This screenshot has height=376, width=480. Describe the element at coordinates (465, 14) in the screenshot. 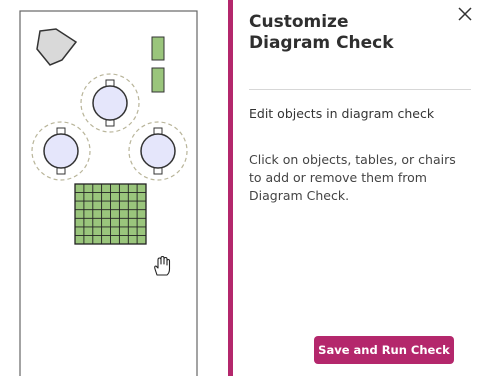

I see `close-icon` at that location.